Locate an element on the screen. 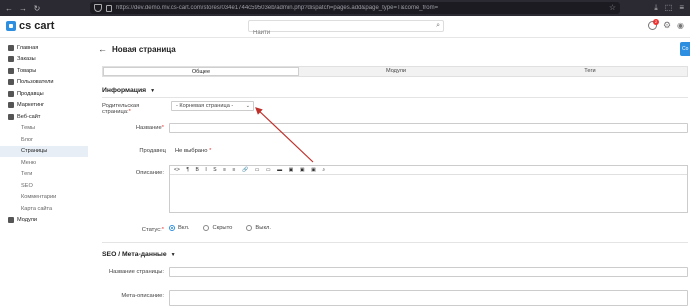  sidebar-item: Маркетинг is located at coordinates (44, 106).